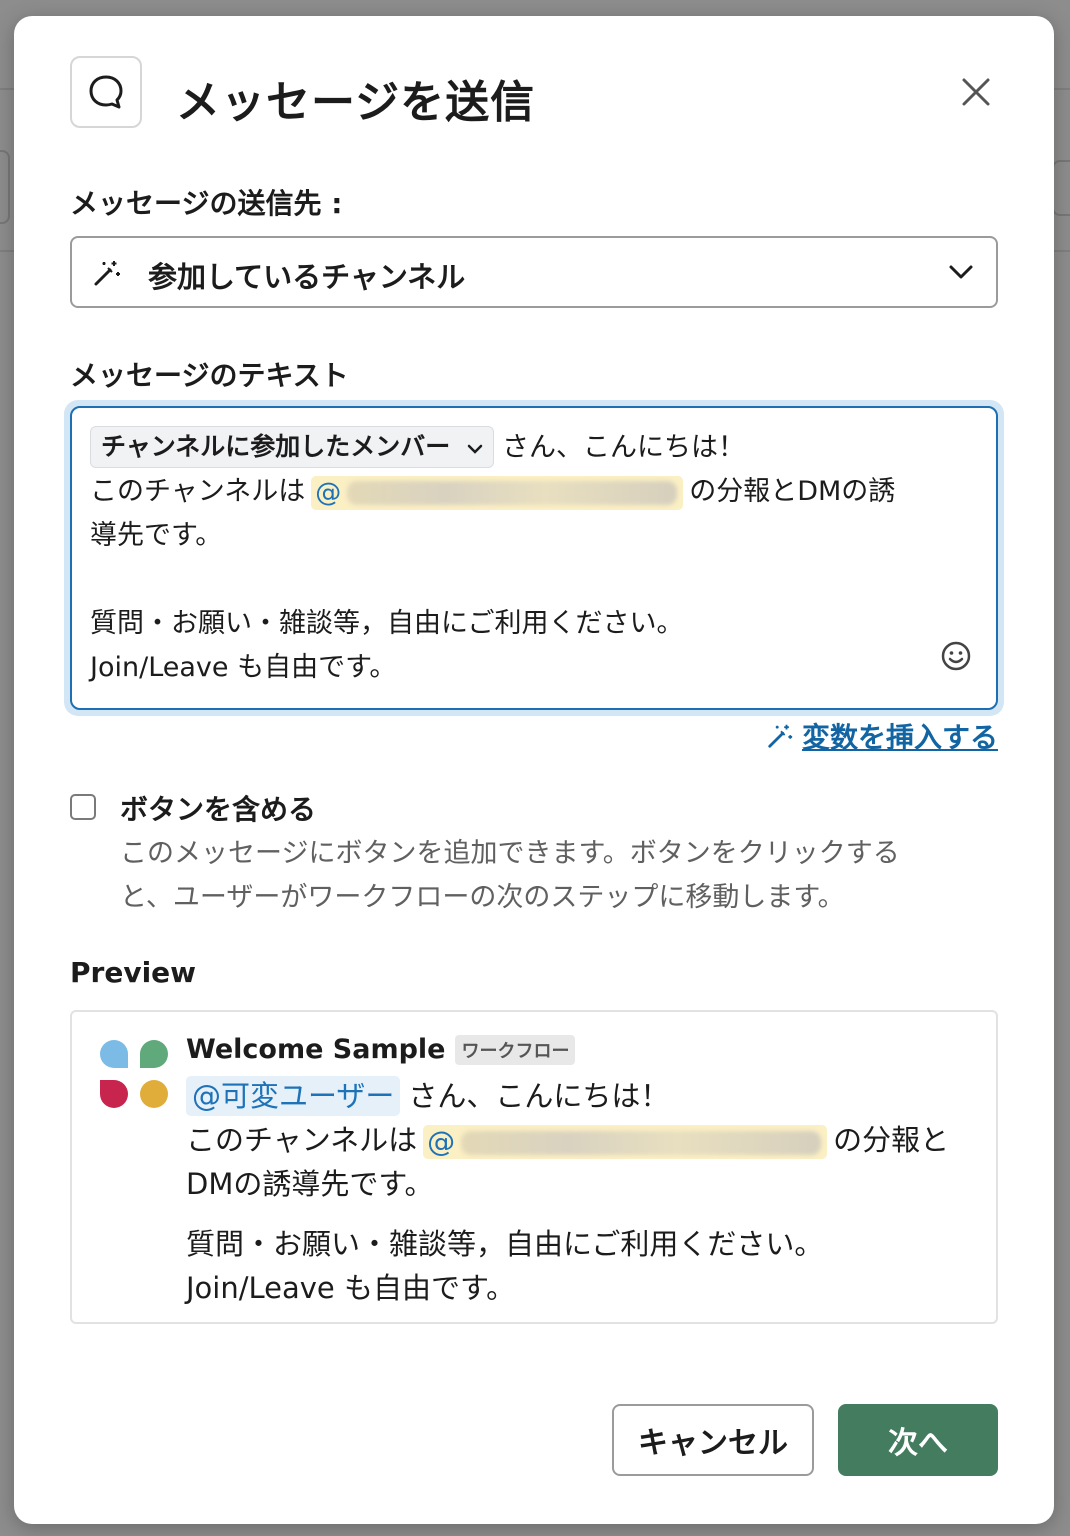 The width and height of the screenshot is (1070, 1536). Describe the element at coordinates (243, 667) in the screenshot. I see `message-line5: Join/Leave も自由です。` at that location.